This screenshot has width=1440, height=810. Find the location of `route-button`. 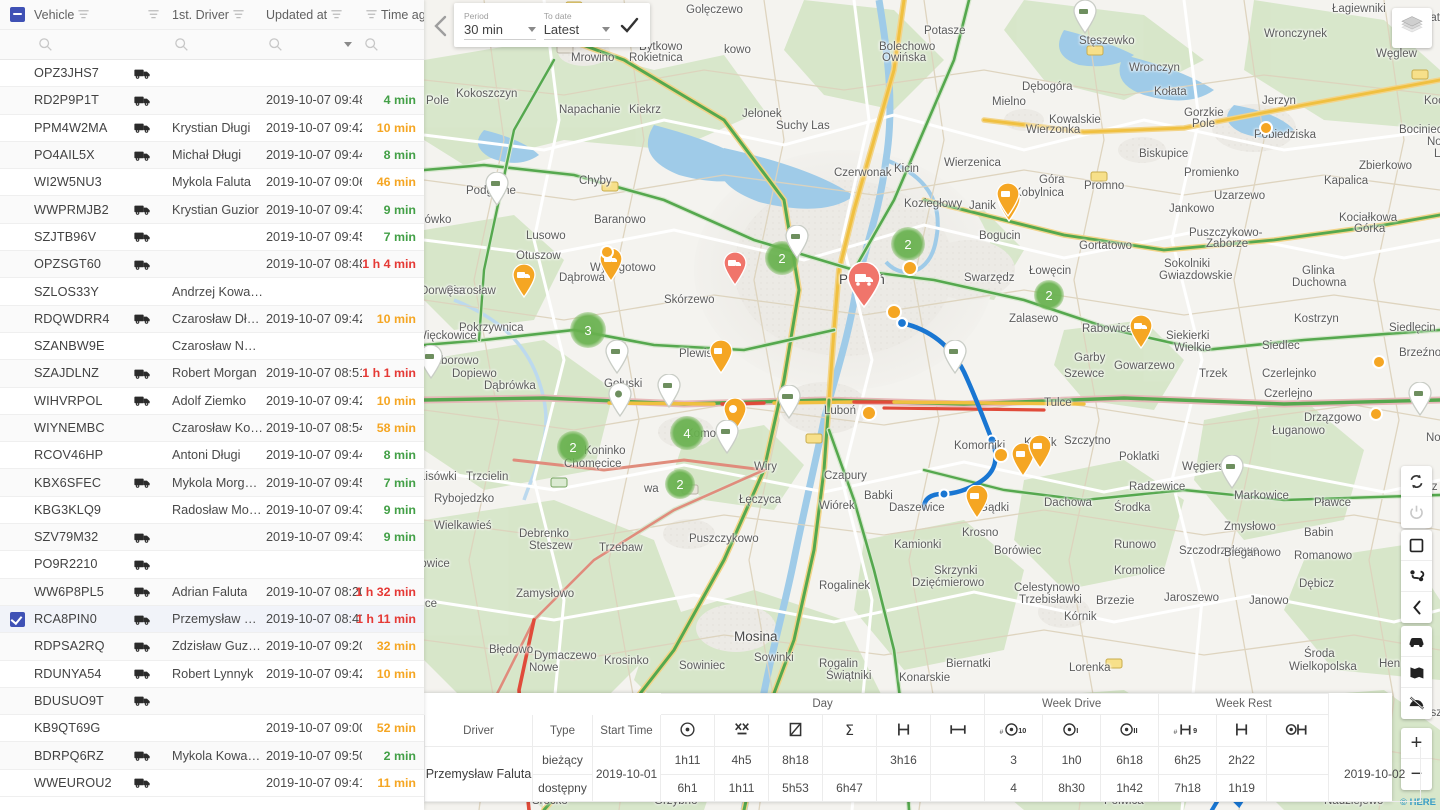

route-button is located at coordinates (1416, 576).